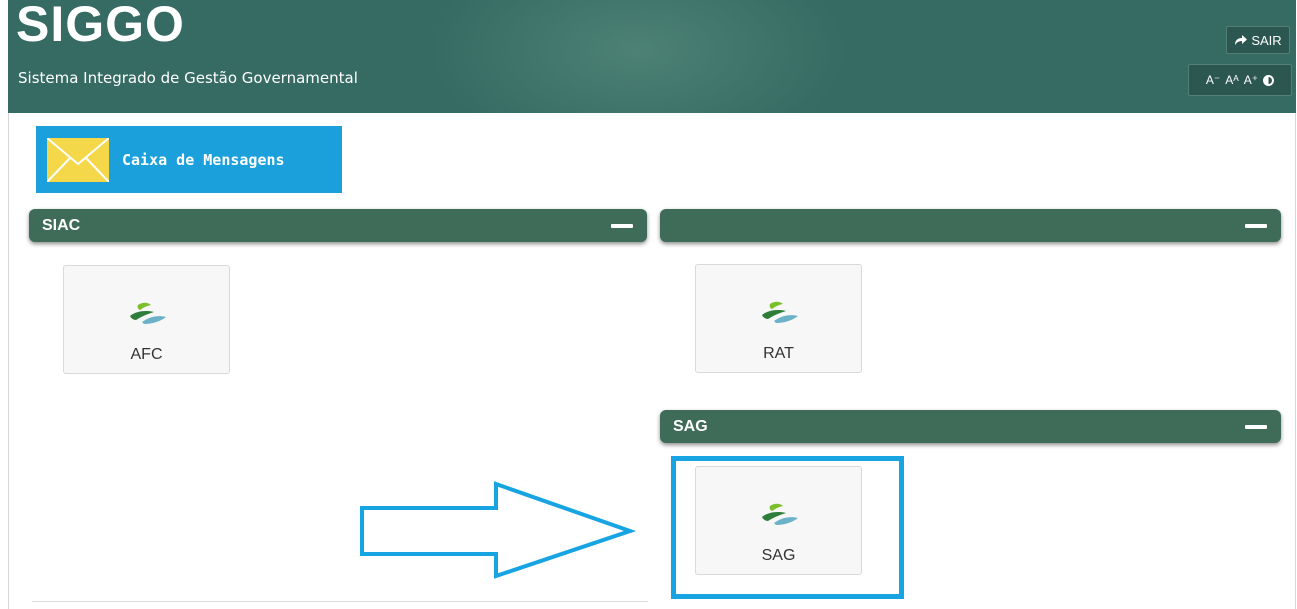 This screenshot has width=1297, height=609. What do you see at coordinates (1241, 39) in the screenshot?
I see `share-arrow-icon` at bounding box center [1241, 39].